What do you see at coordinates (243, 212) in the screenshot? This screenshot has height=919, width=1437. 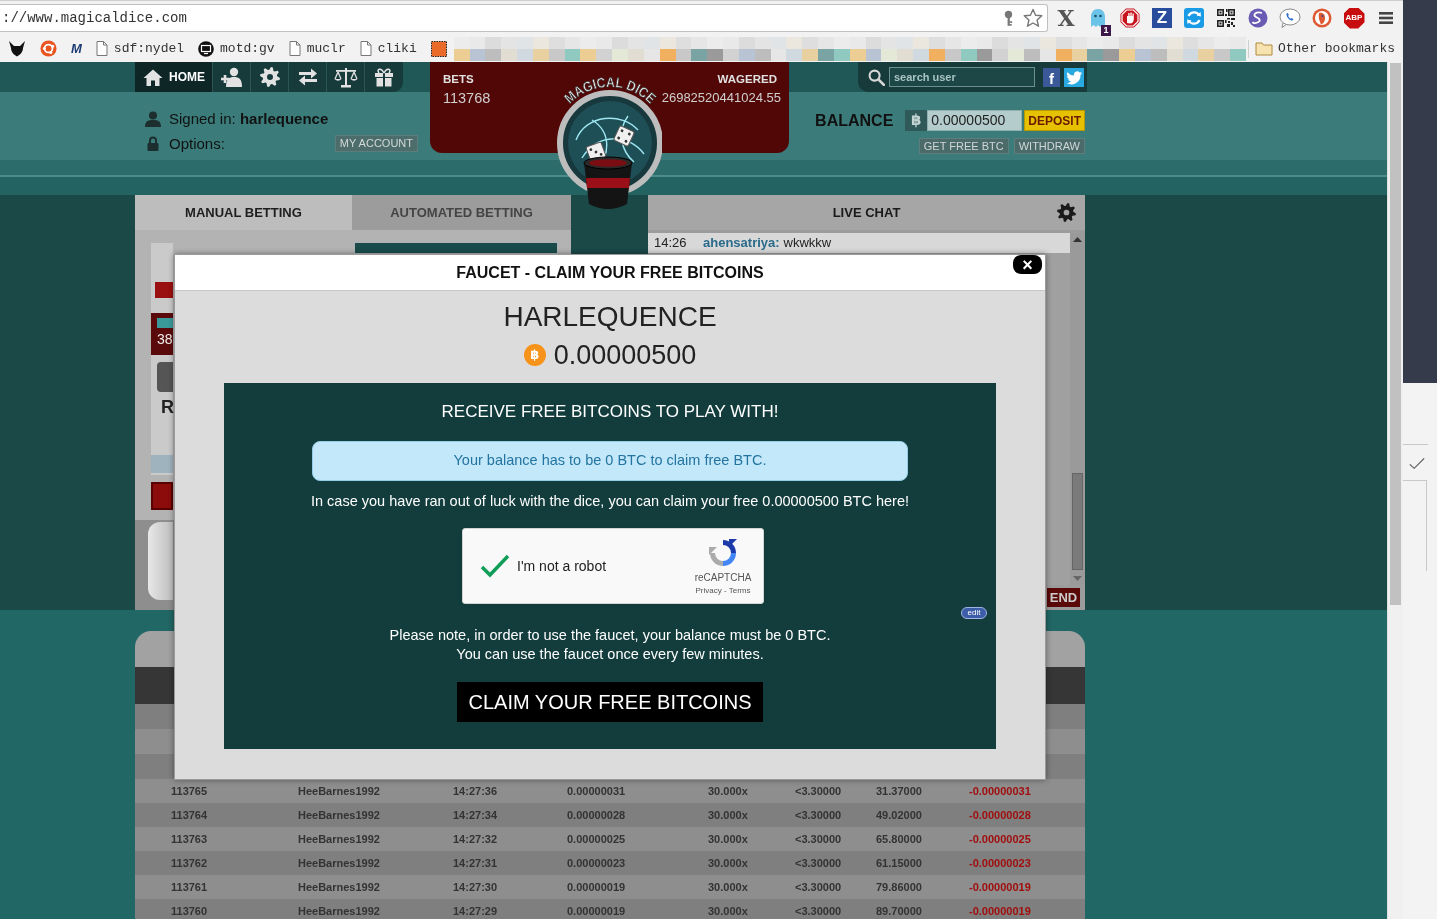 I see `tab: MANUAL BETTING` at bounding box center [243, 212].